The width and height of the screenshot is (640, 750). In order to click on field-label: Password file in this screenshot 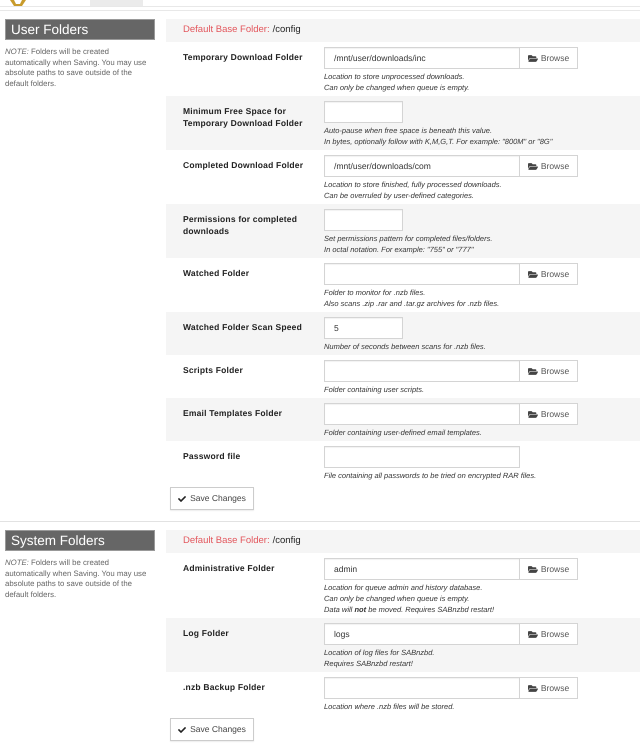, I will do `click(212, 456)`.